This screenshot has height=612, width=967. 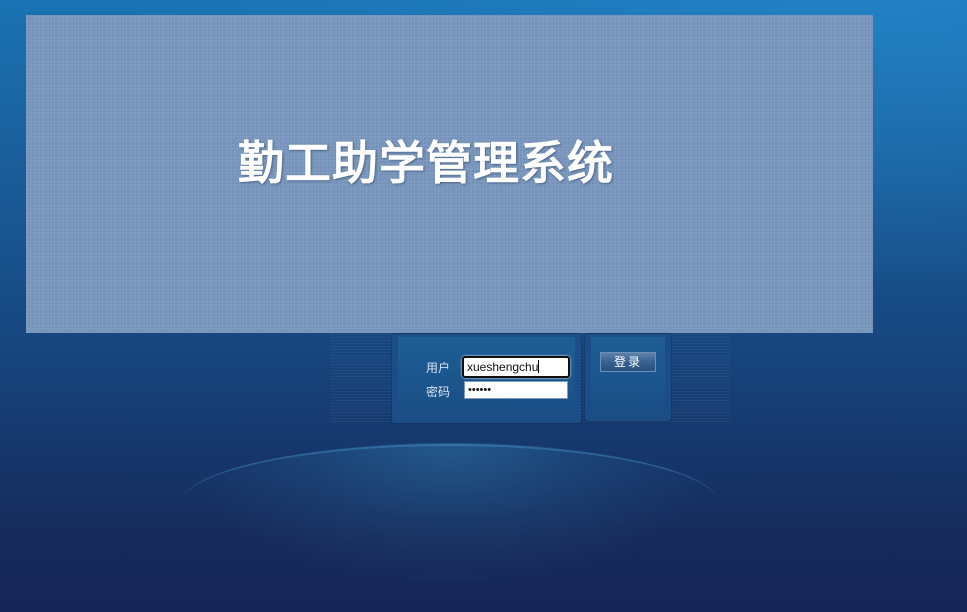 I want to click on password-input: ••••••, so click(x=516, y=390).